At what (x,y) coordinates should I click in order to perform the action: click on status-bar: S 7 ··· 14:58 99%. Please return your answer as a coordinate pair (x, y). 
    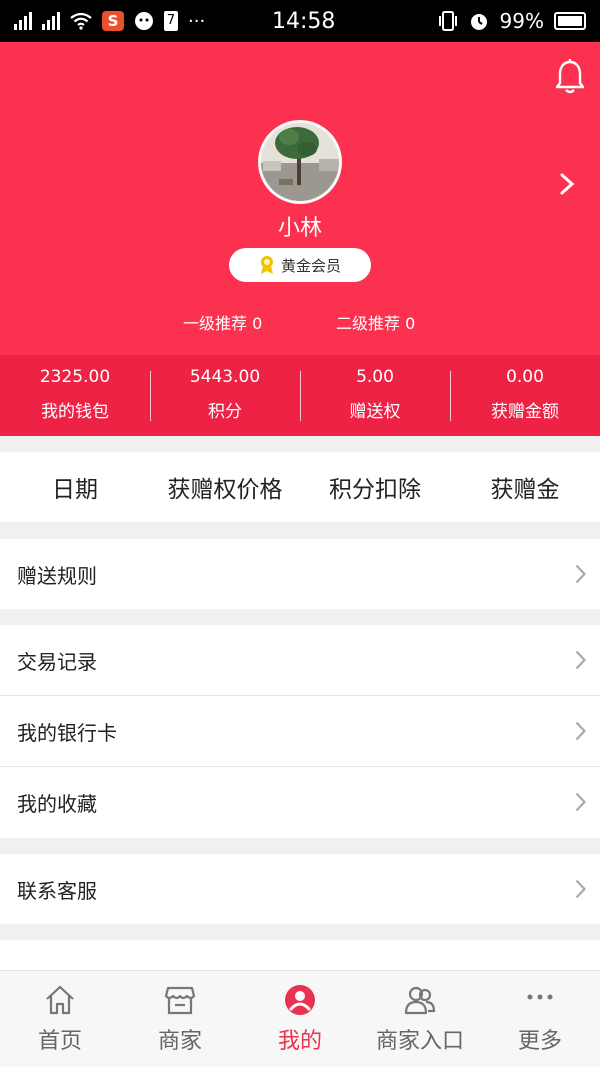
    Looking at the image, I should click on (300, 21).